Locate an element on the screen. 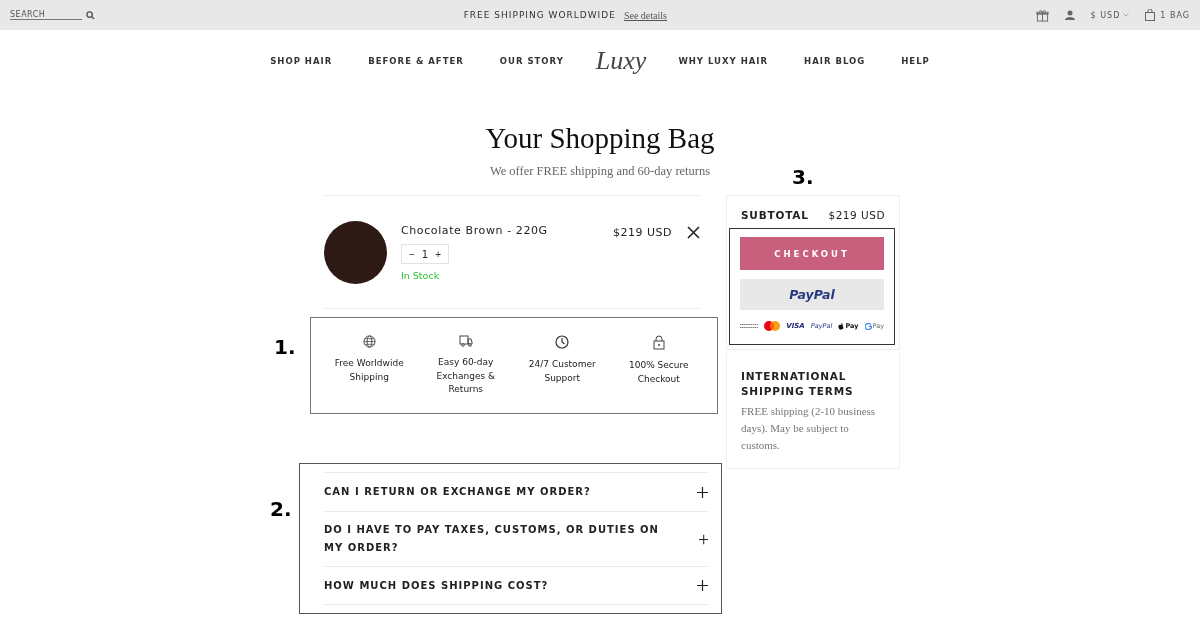 This screenshot has height=638, width=1200. increase-button: + is located at coordinates (438, 254).